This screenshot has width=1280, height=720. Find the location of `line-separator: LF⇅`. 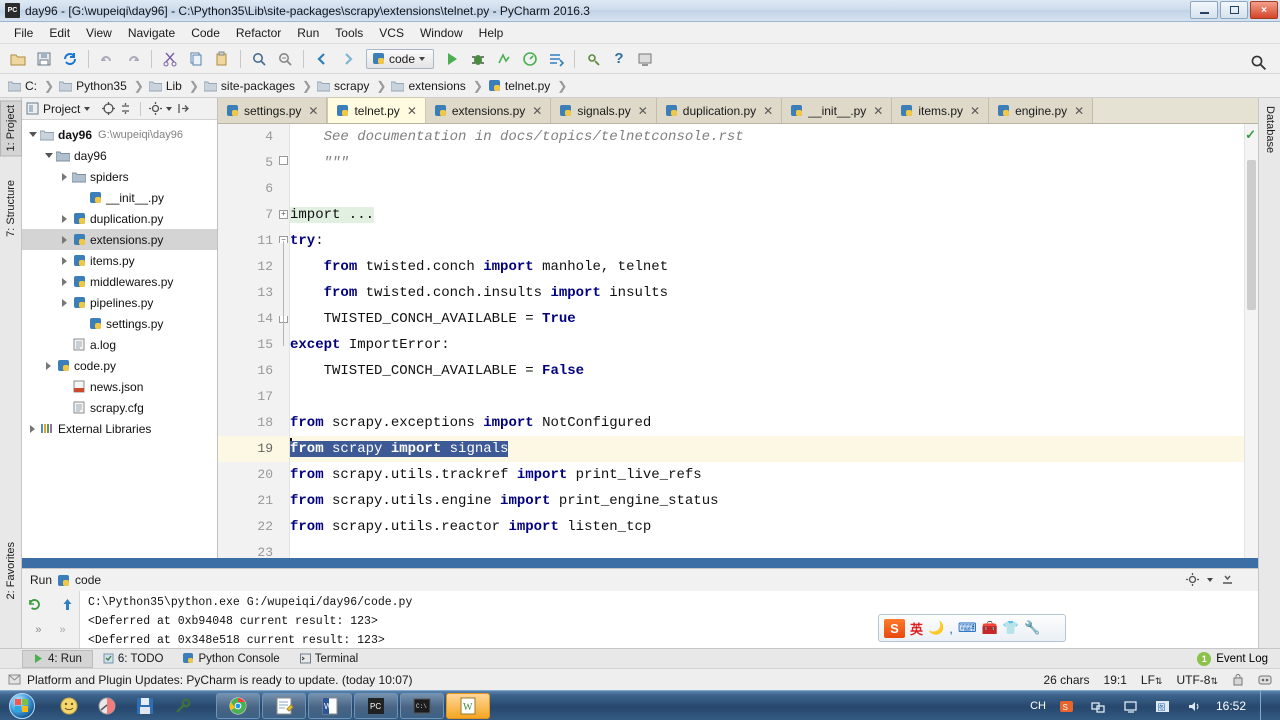

line-separator: LF⇅ is located at coordinates (1152, 680).